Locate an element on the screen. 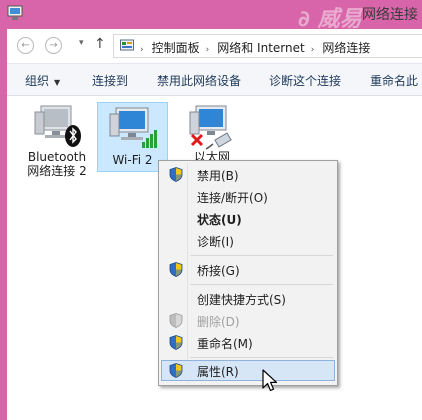 The width and height of the screenshot is (422, 420). menu-item-label: 禁用(B) is located at coordinates (218, 176).